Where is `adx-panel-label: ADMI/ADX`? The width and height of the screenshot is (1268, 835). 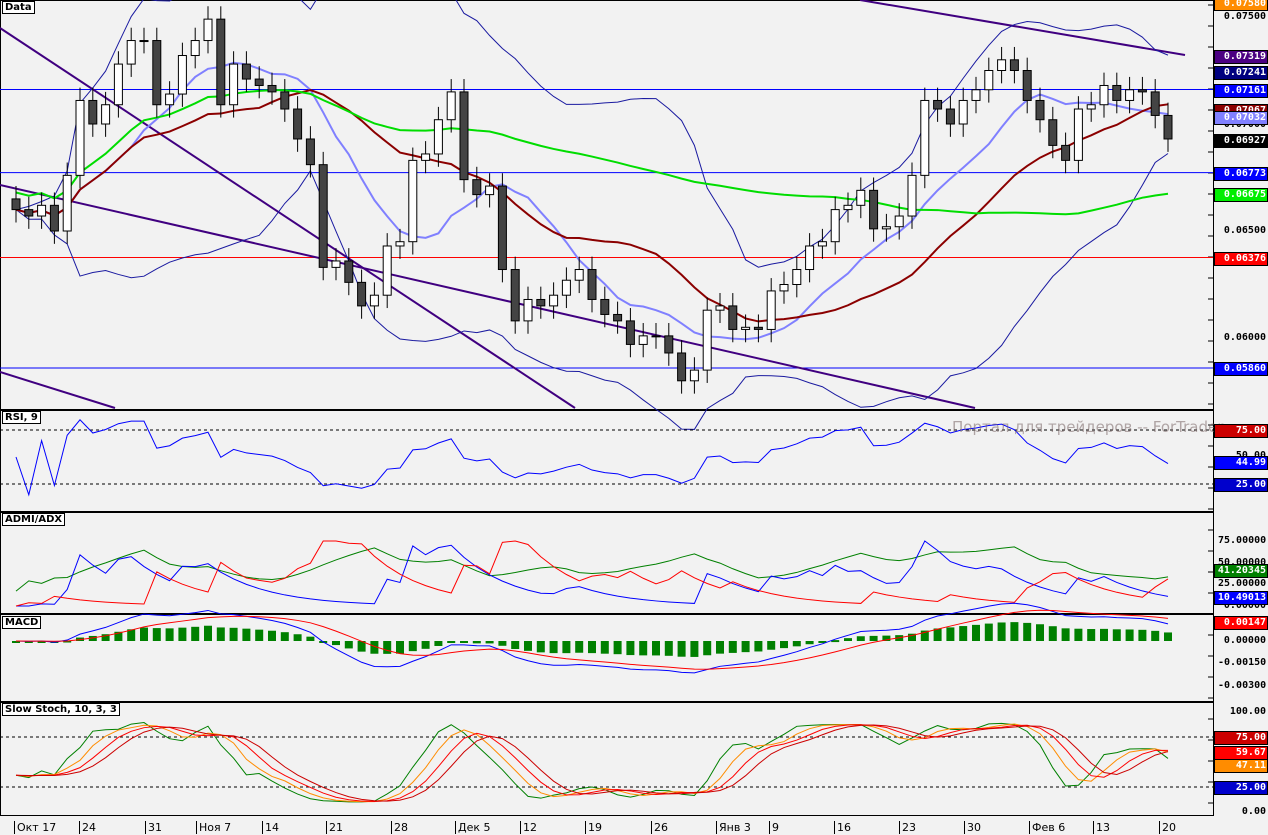
adx-panel-label: ADMI/ADX is located at coordinates (34, 519).